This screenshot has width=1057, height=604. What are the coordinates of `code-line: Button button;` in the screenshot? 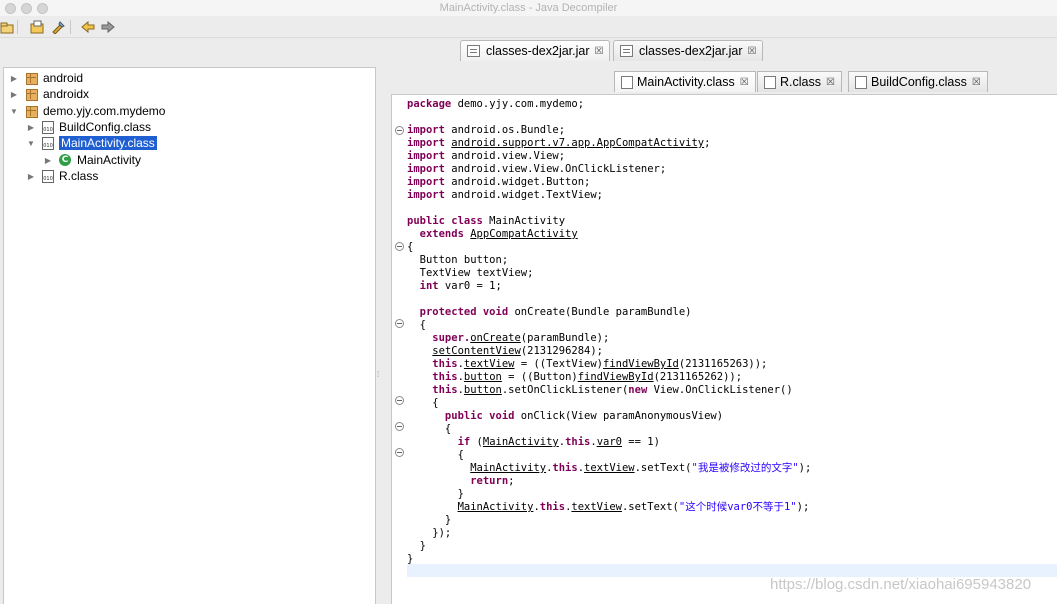 It's located at (458, 260).